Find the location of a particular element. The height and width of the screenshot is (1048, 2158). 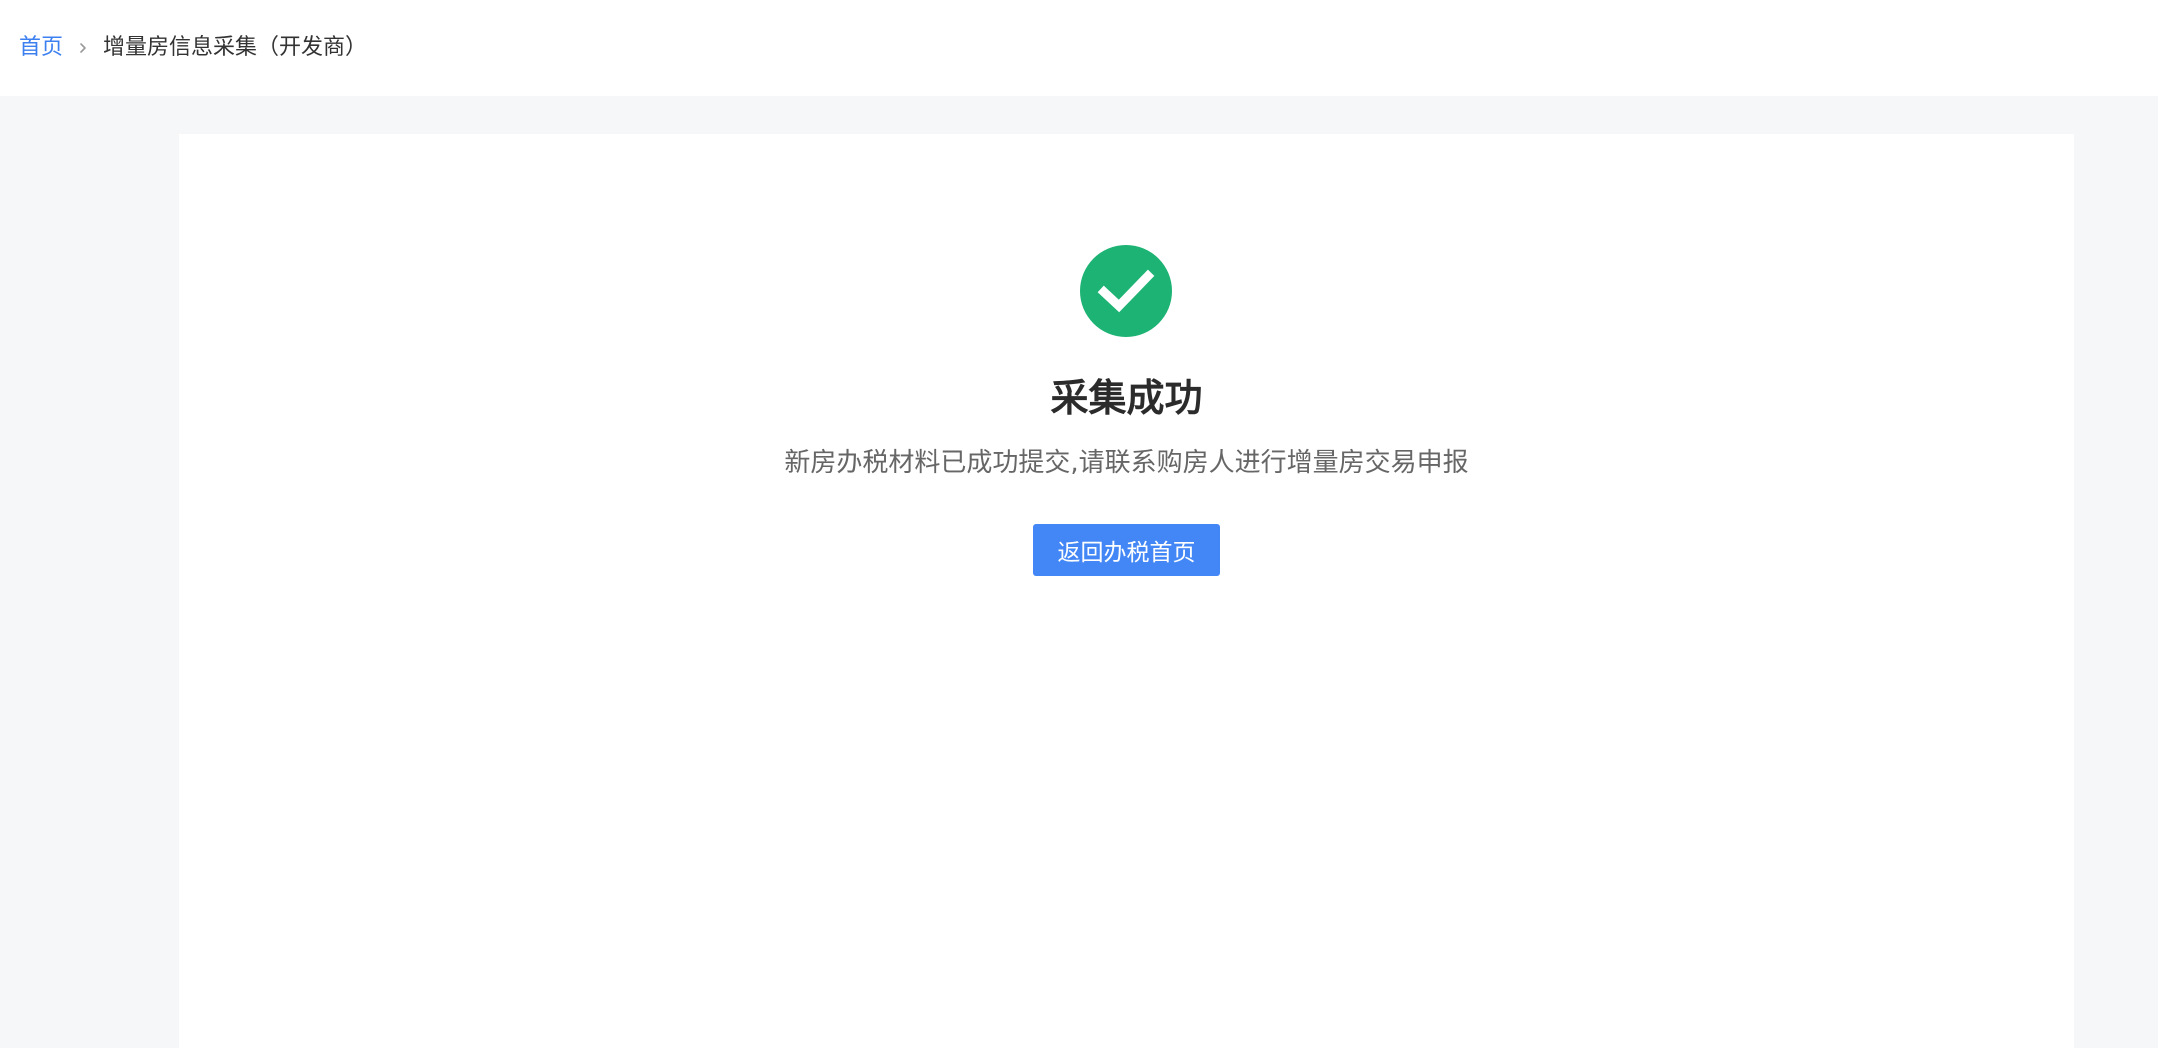

check-circle-icon is located at coordinates (1126, 291).